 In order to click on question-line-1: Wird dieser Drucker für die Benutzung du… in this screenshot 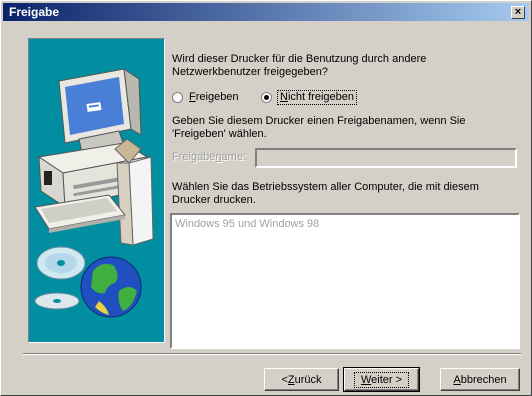, I will do `click(299, 59)`.